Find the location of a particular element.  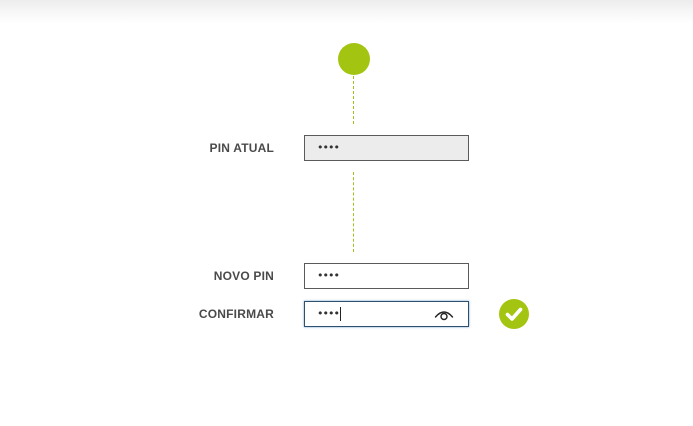

new-pin-field: •••• is located at coordinates (386, 276).